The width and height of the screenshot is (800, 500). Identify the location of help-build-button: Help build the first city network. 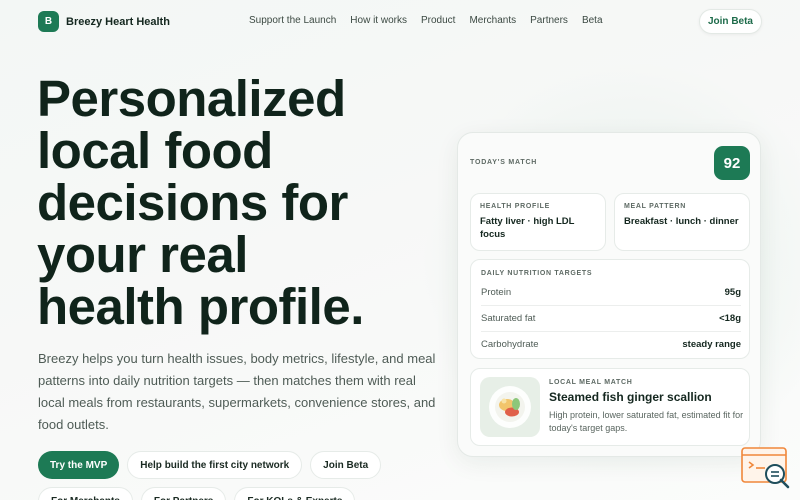
(215, 465).